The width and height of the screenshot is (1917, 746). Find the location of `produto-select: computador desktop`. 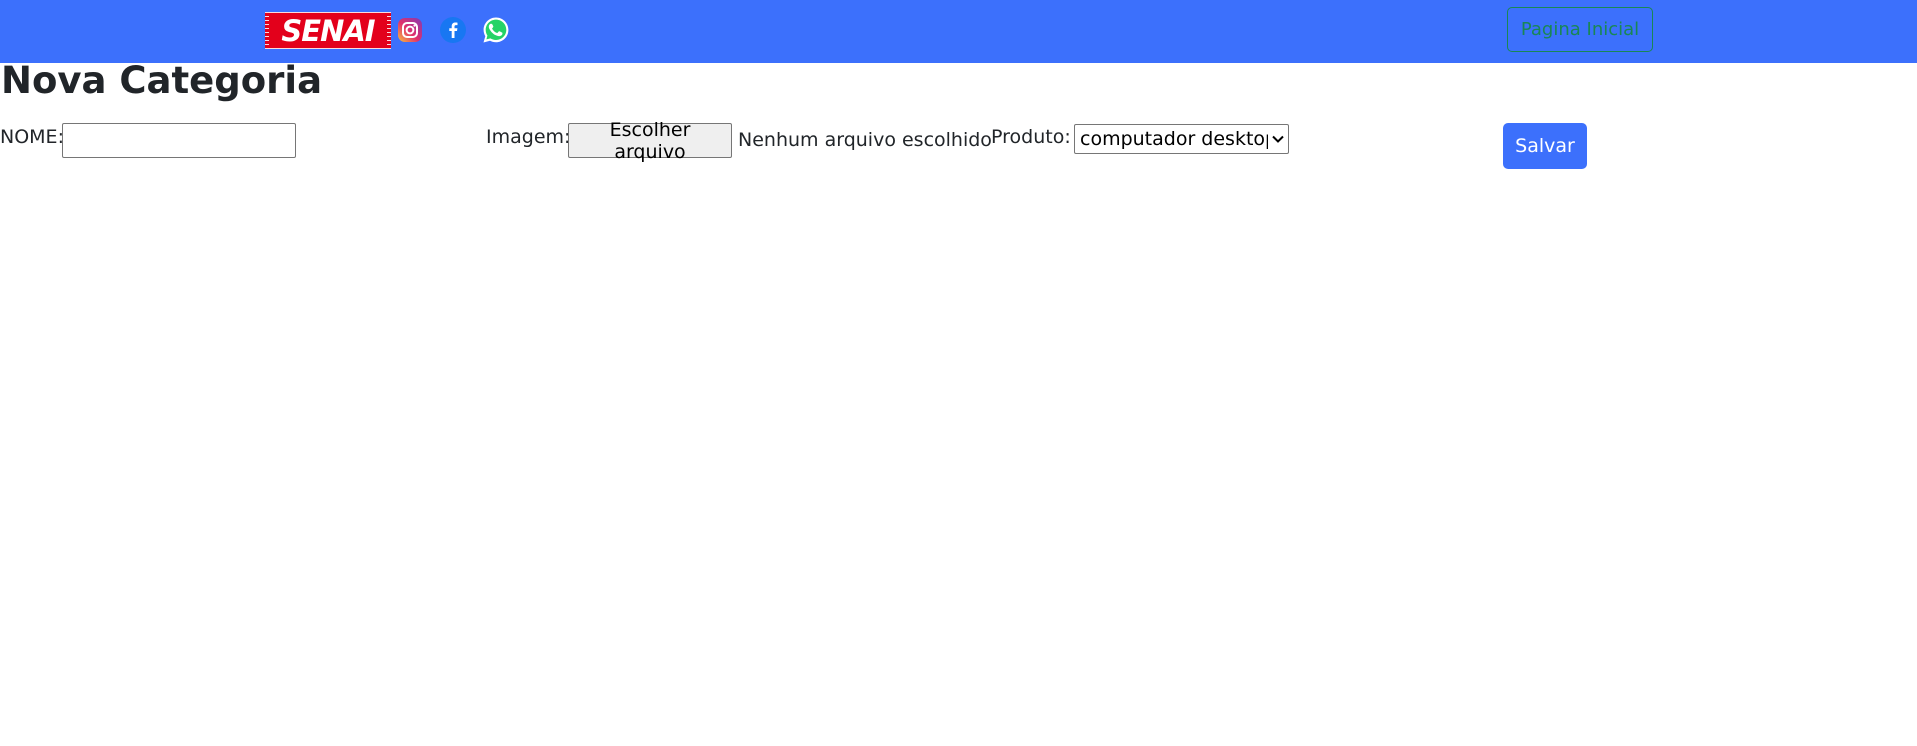

produto-select: computador desktop is located at coordinates (1181, 139).